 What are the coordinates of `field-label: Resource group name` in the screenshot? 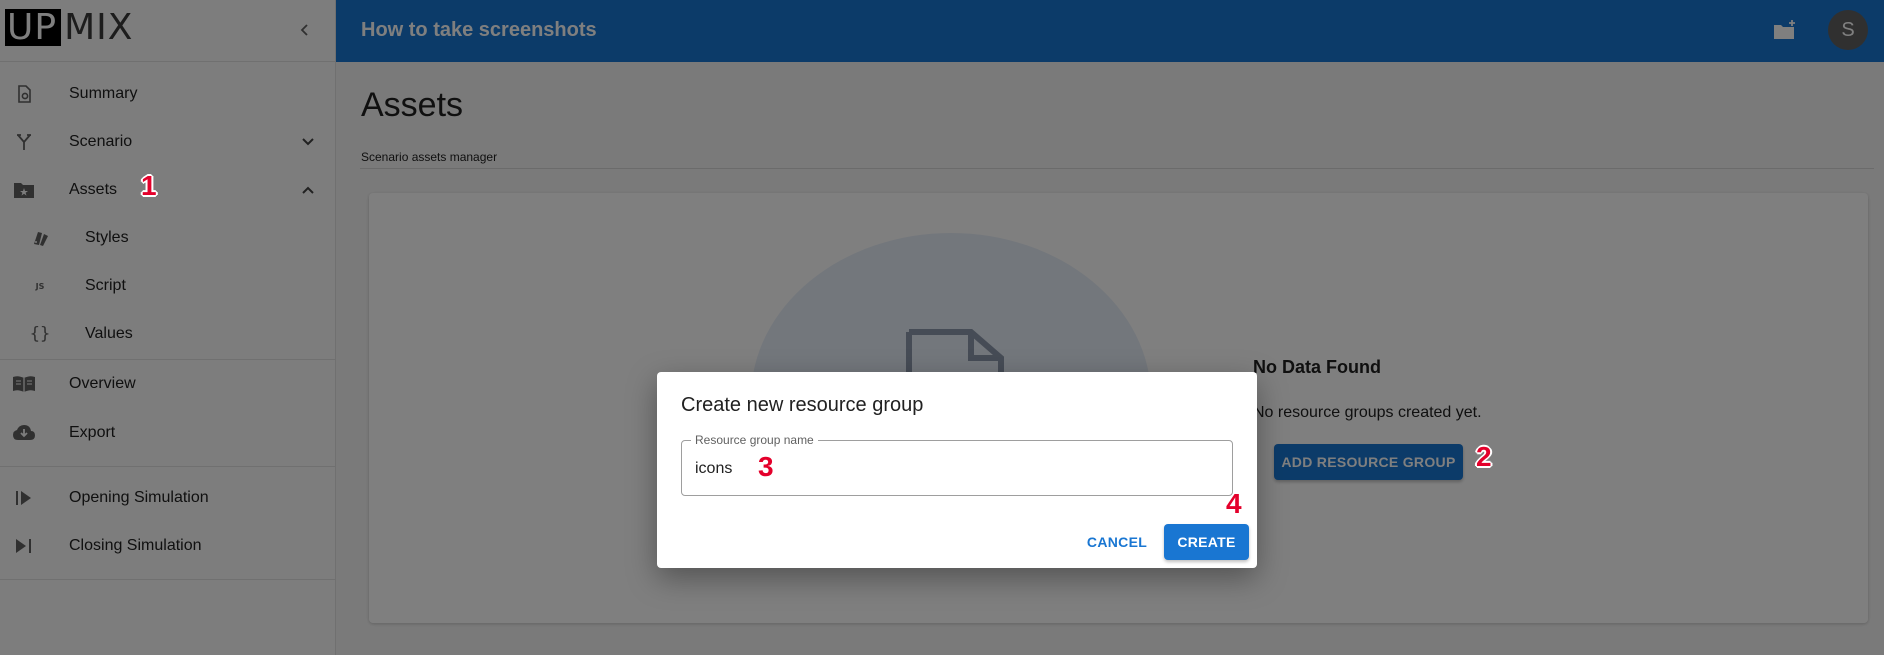 It's located at (754, 440).